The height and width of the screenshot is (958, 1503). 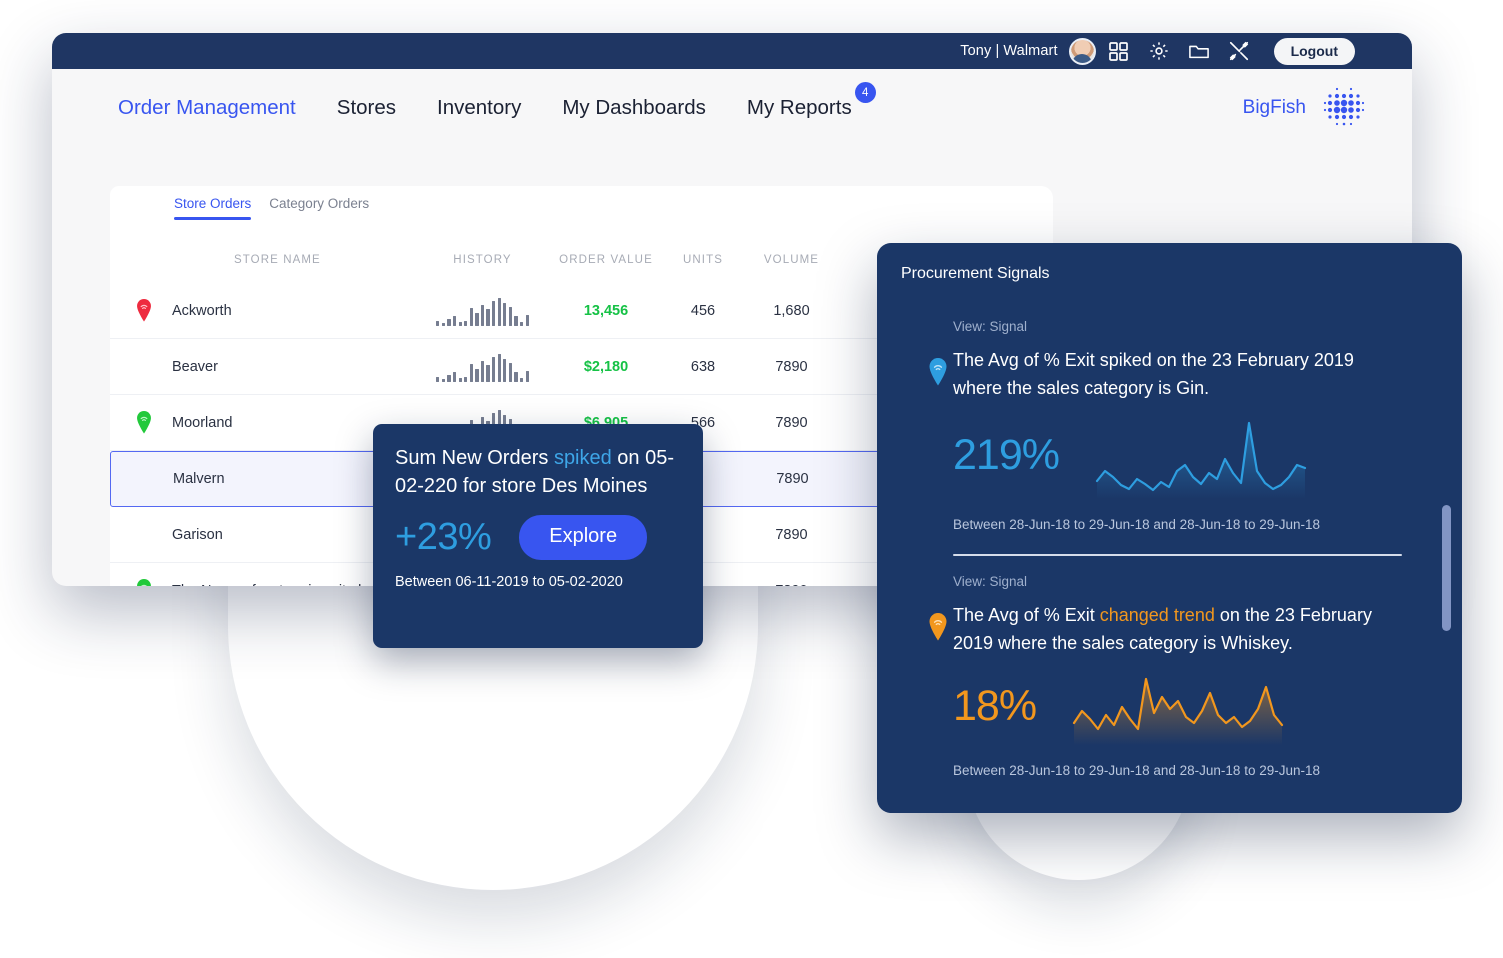 What do you see at coordinates (1082, 51) in the screenshot?
I see `user-avatar` at bounding box center [1082, 51].